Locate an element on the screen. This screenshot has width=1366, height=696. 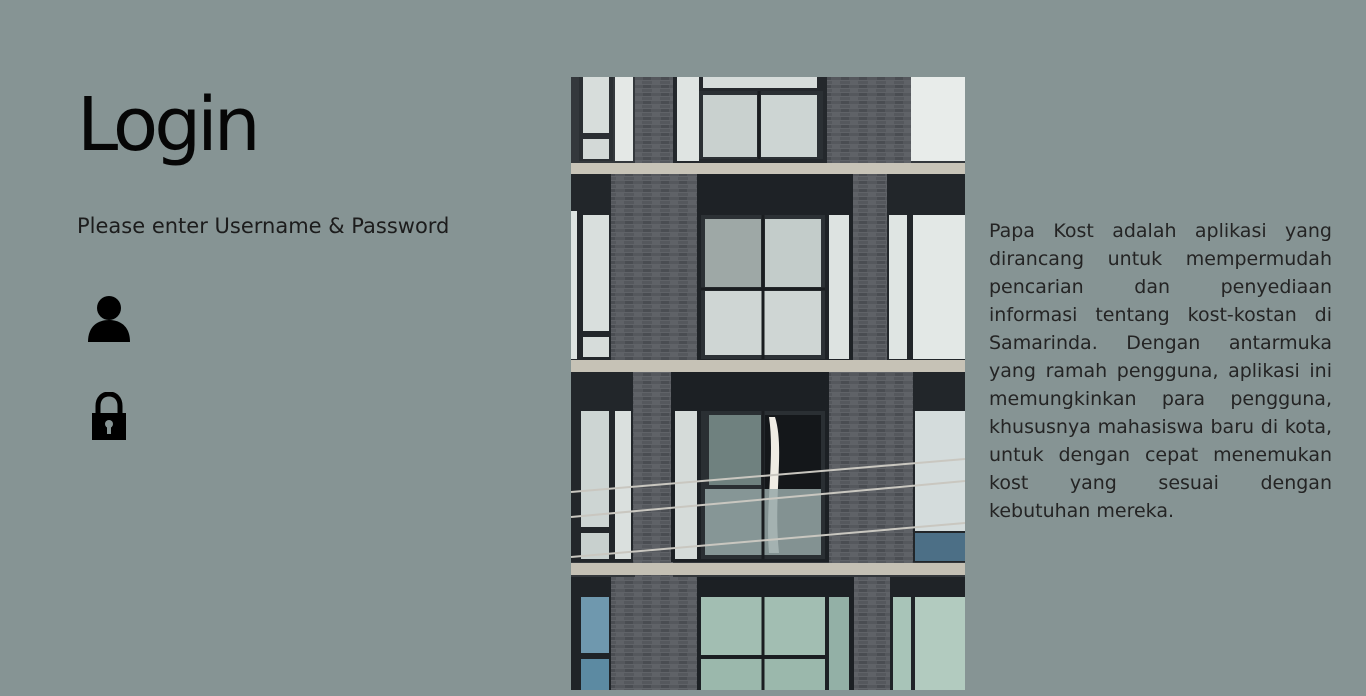
password-field is located at coordinates (267, 417).